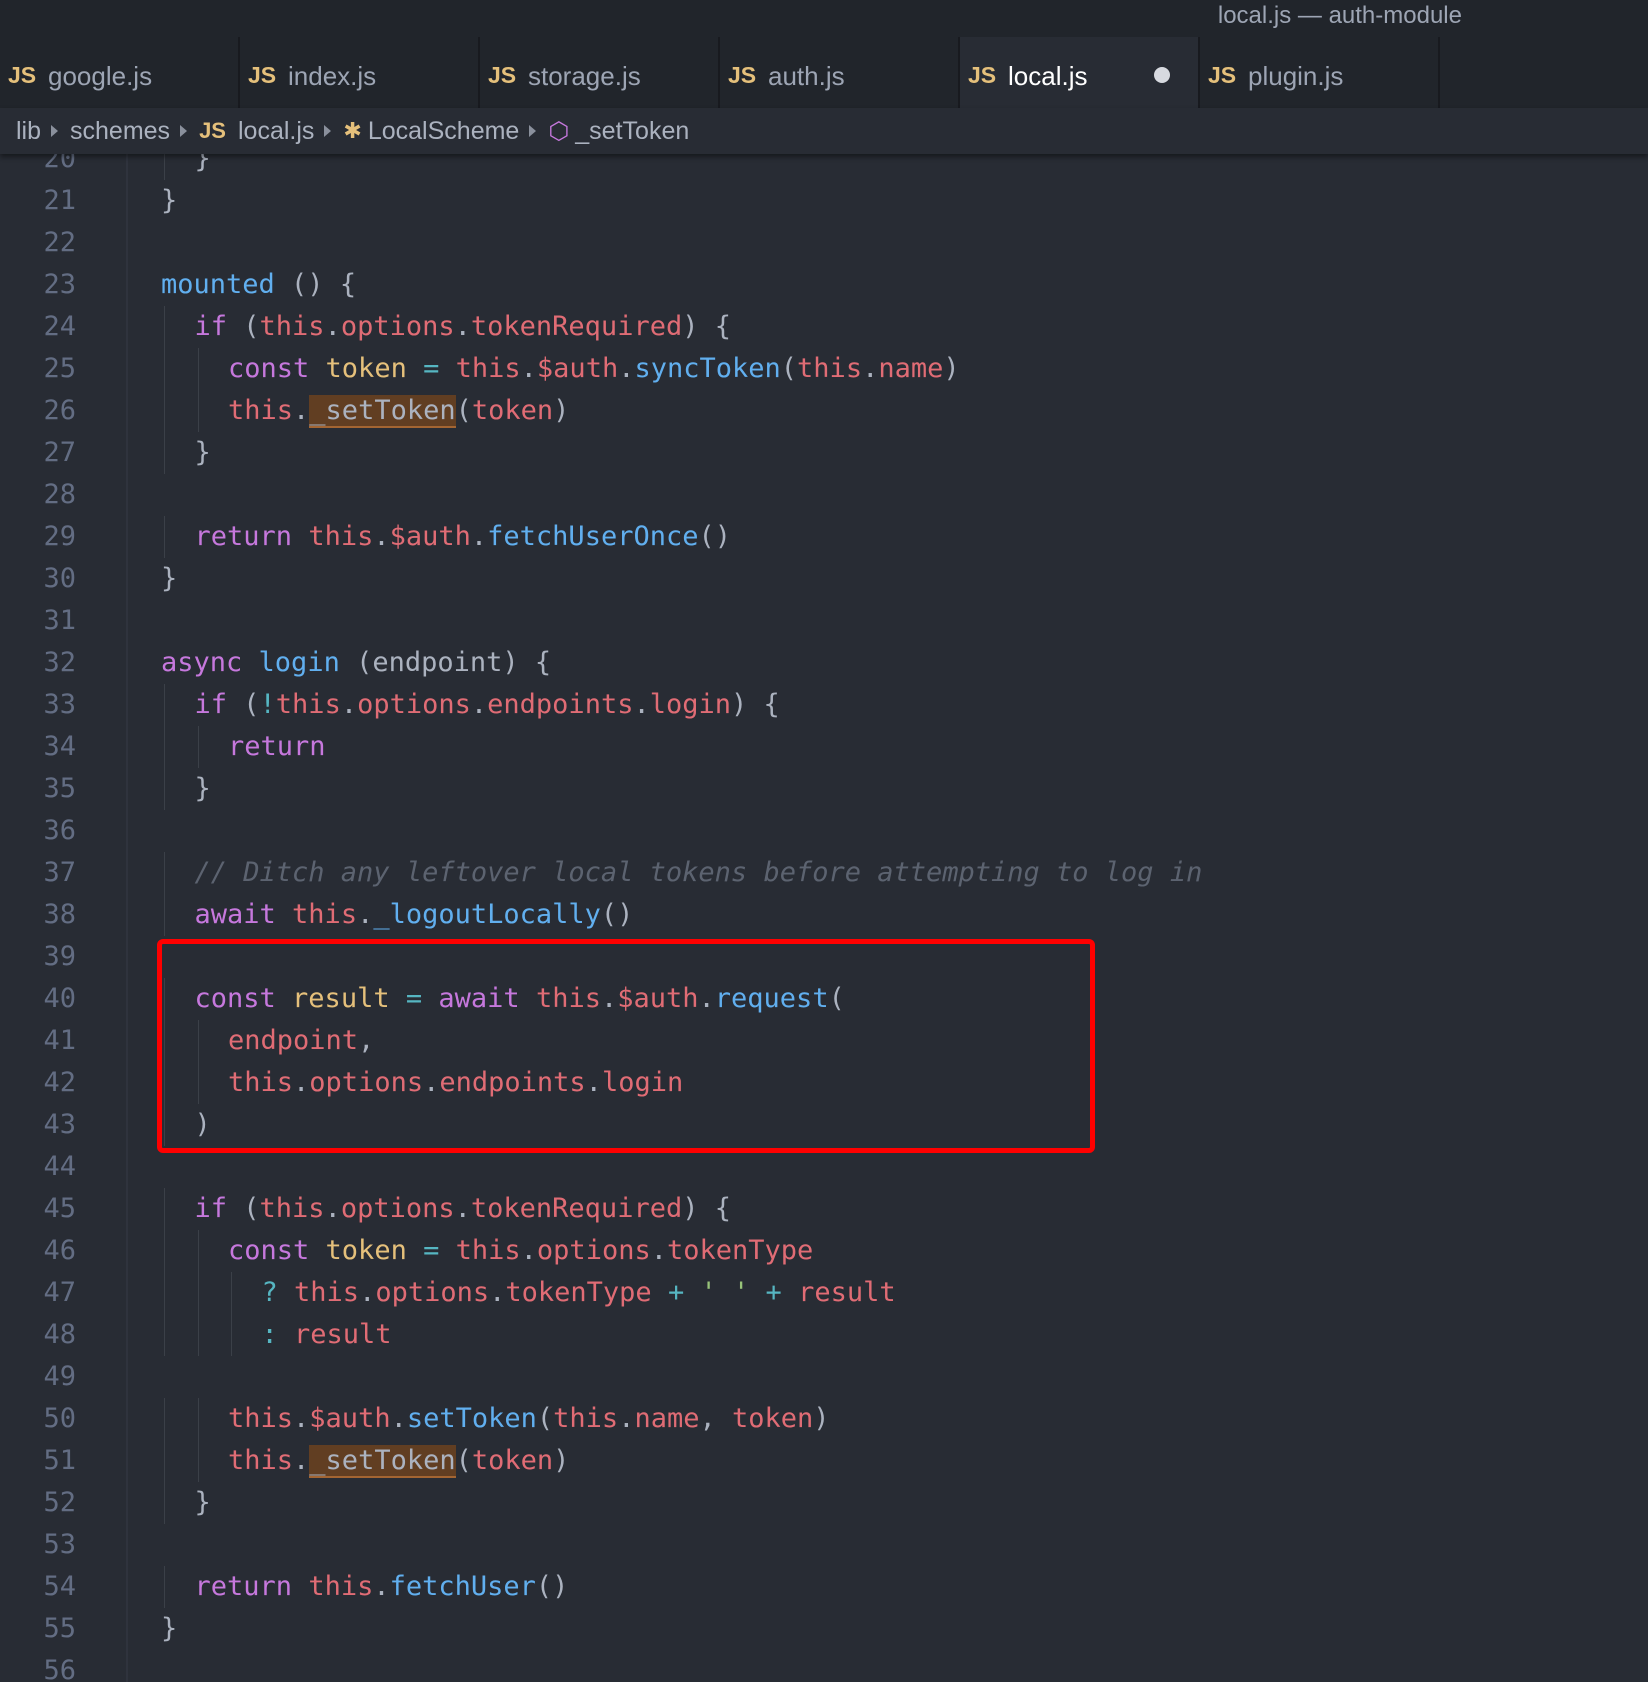 This screenshot has width=1648, height=1682. I want to click on punctuation: ., so click(609, 998).